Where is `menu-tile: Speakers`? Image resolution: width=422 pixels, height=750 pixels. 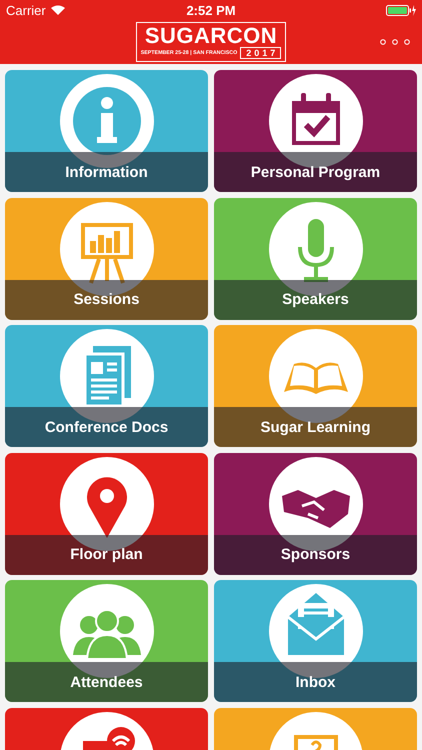
menu-tile: Speakers is located at coordinates (315, 259).